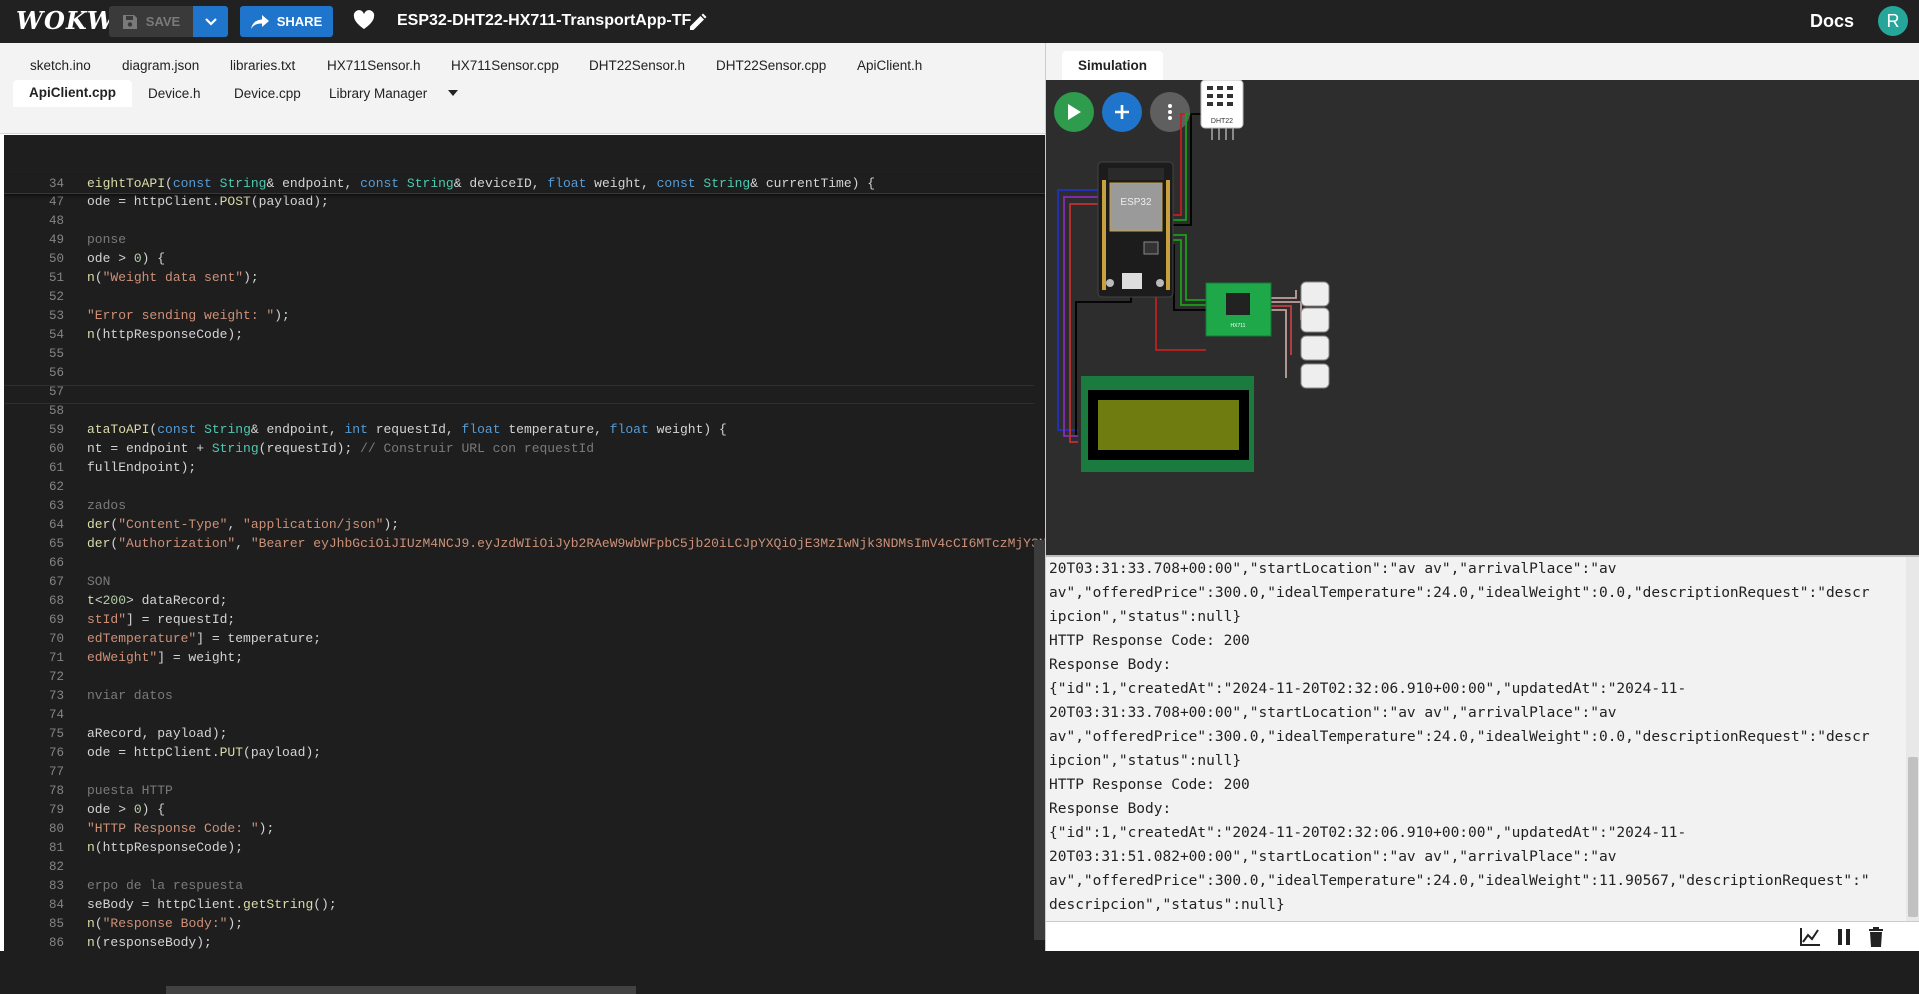  What do you see at coordinates (544, 21) in the screenshot?
I see `project-title: ESP32-DHT22-HX711-TransportApp-TF` at bounding box center [544, 21].